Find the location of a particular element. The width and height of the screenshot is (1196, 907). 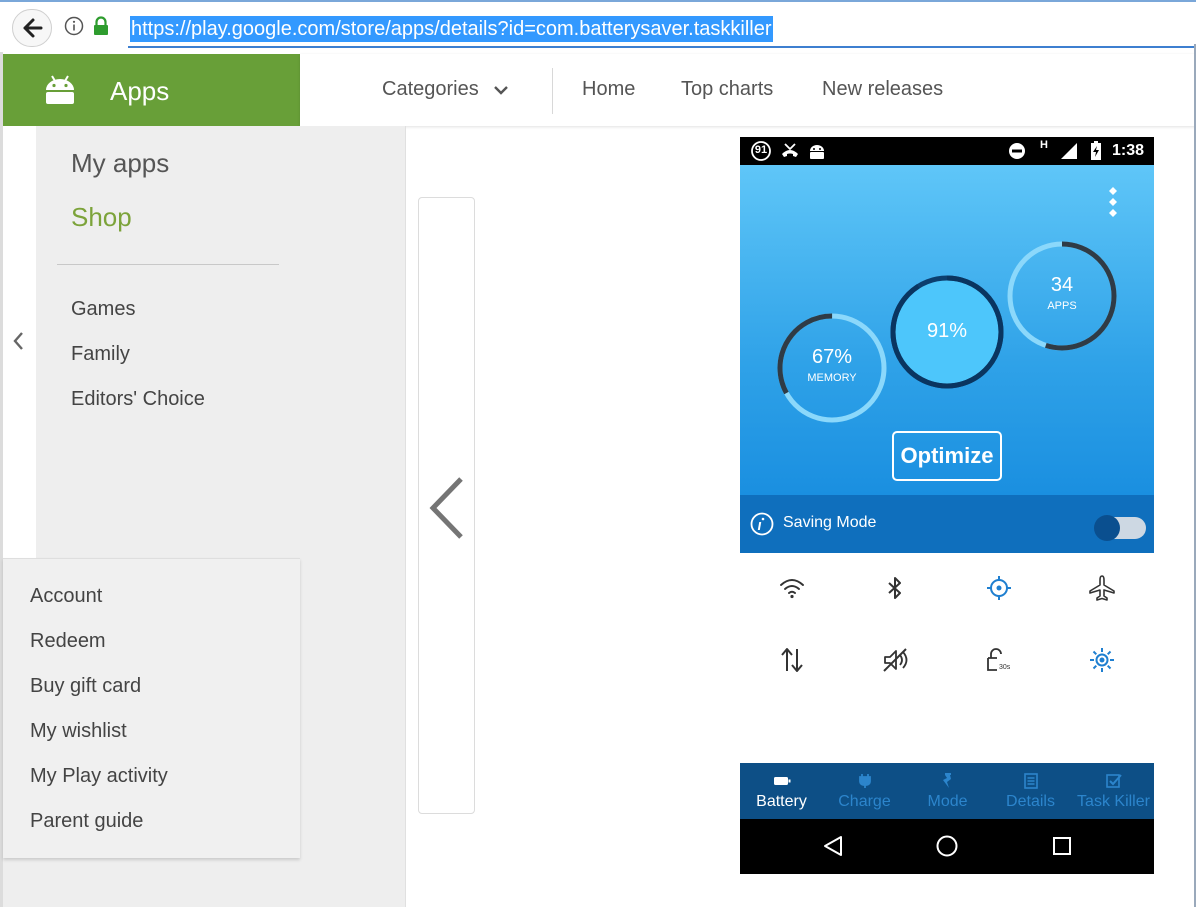

apps-label: APPS is located at coordinates (1062, 306).